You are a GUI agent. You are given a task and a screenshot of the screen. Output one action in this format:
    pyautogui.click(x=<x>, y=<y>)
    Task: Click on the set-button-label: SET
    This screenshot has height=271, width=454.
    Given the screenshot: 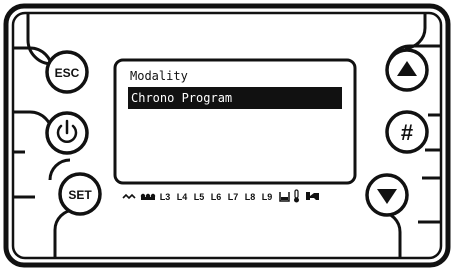 What is the action you would take?
    pyautogui.click(x=80, y=195)
    